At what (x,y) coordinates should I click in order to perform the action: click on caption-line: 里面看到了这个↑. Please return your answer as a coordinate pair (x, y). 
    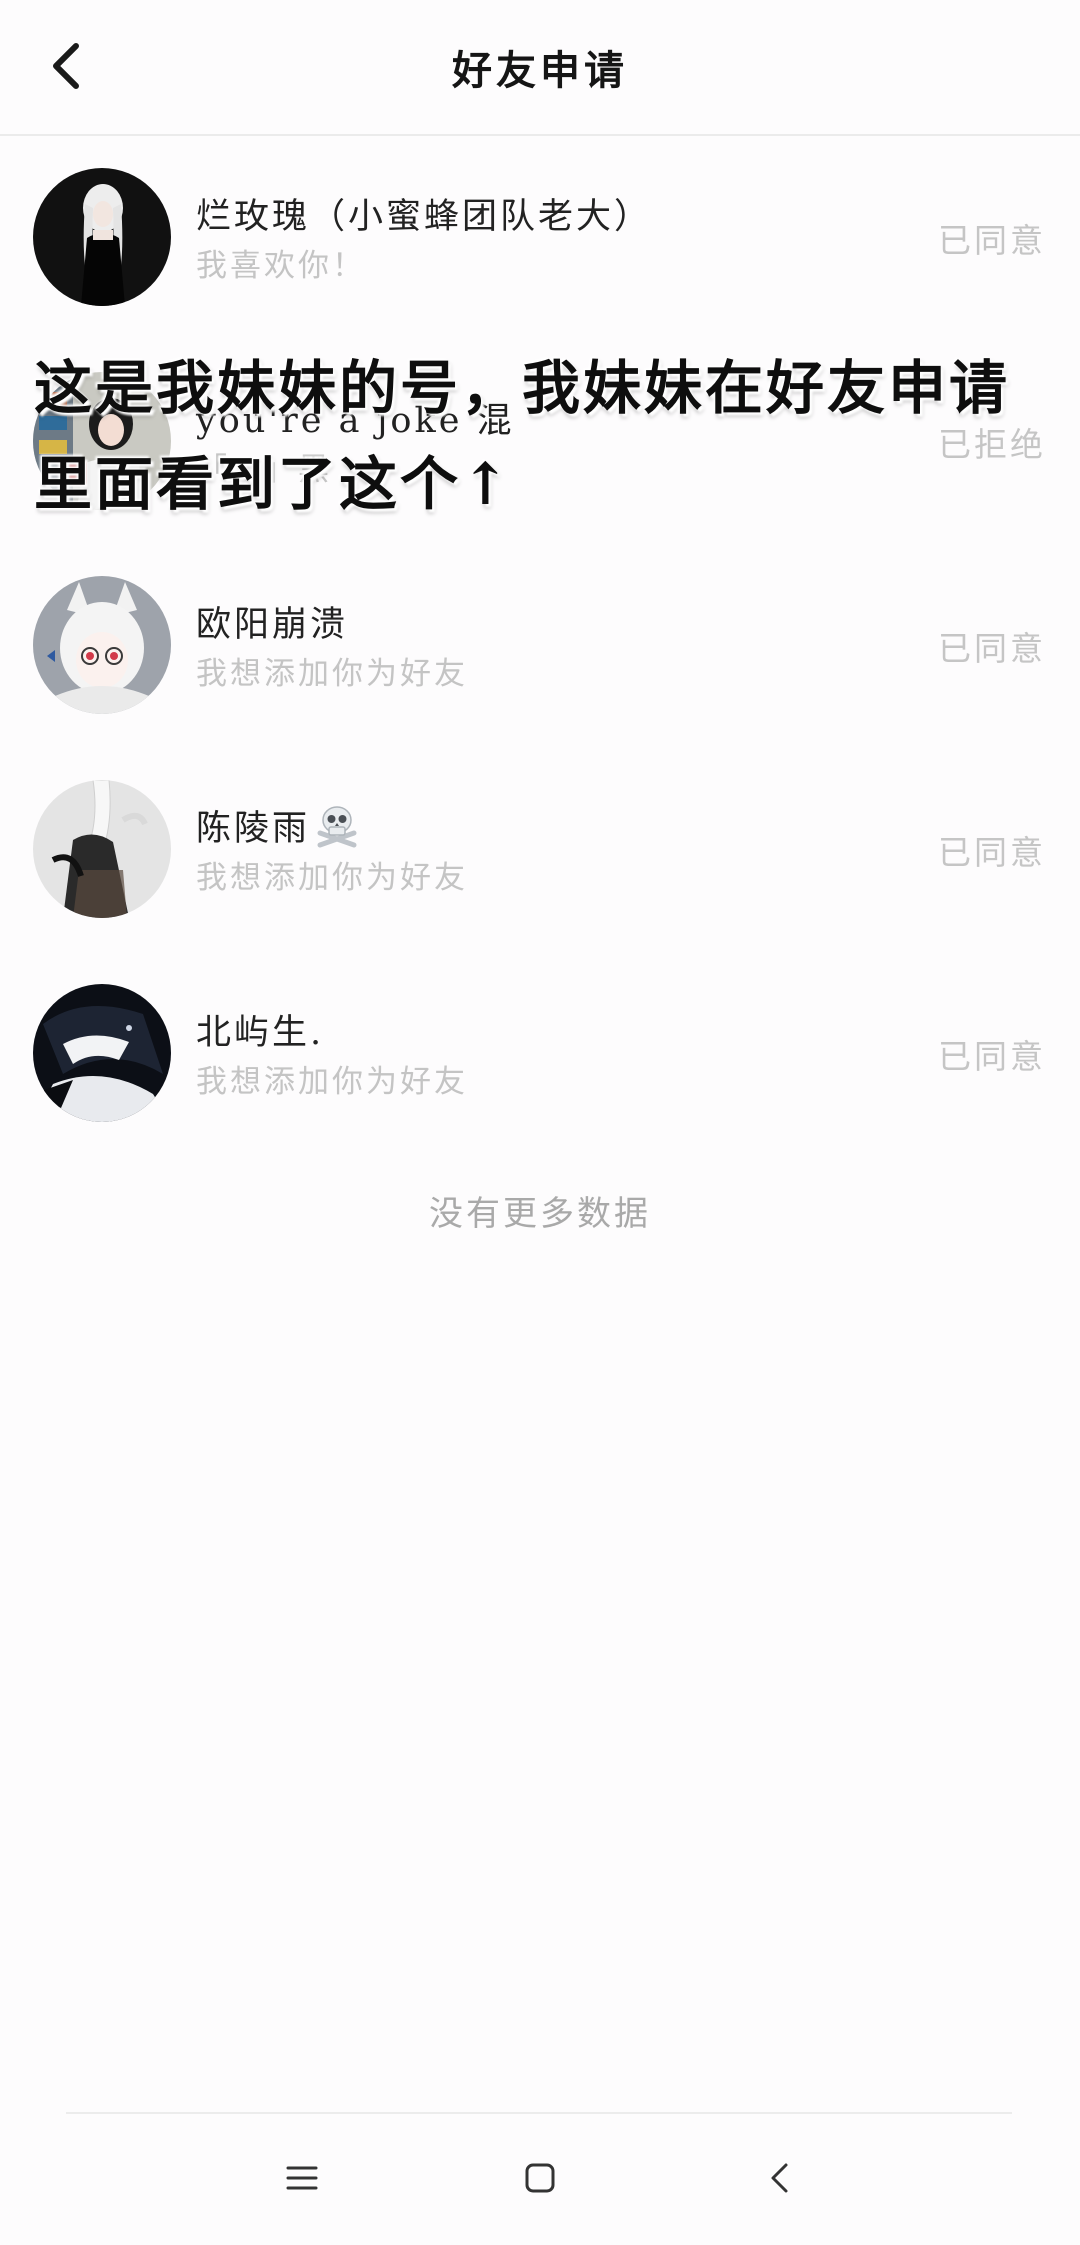
    Looking at the image, I should click on (273, 484).